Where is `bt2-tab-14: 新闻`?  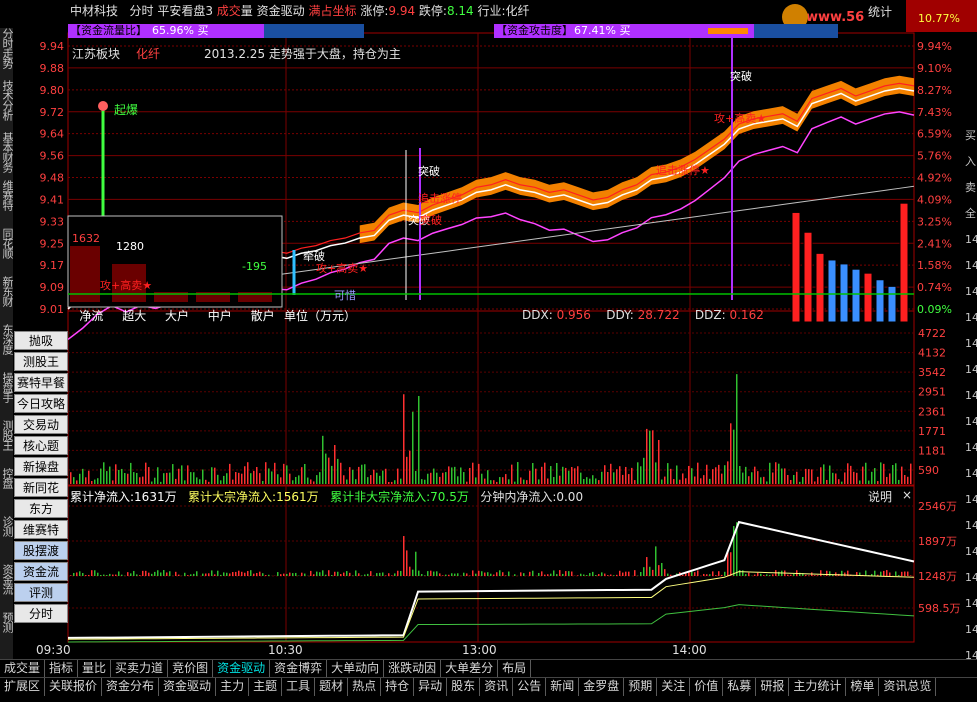 bt2-tab-14: 新闻 is located at coordinates (563, 687).